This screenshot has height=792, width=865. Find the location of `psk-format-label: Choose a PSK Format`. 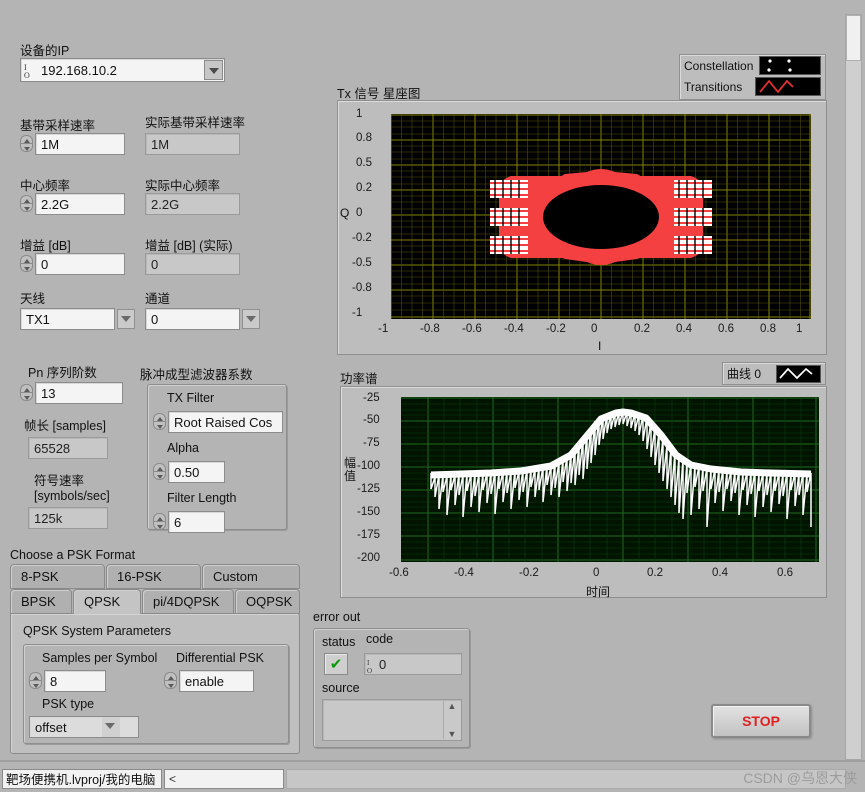

psk-format-label: Choose a PSK Format is located at coordinates (73, 555).